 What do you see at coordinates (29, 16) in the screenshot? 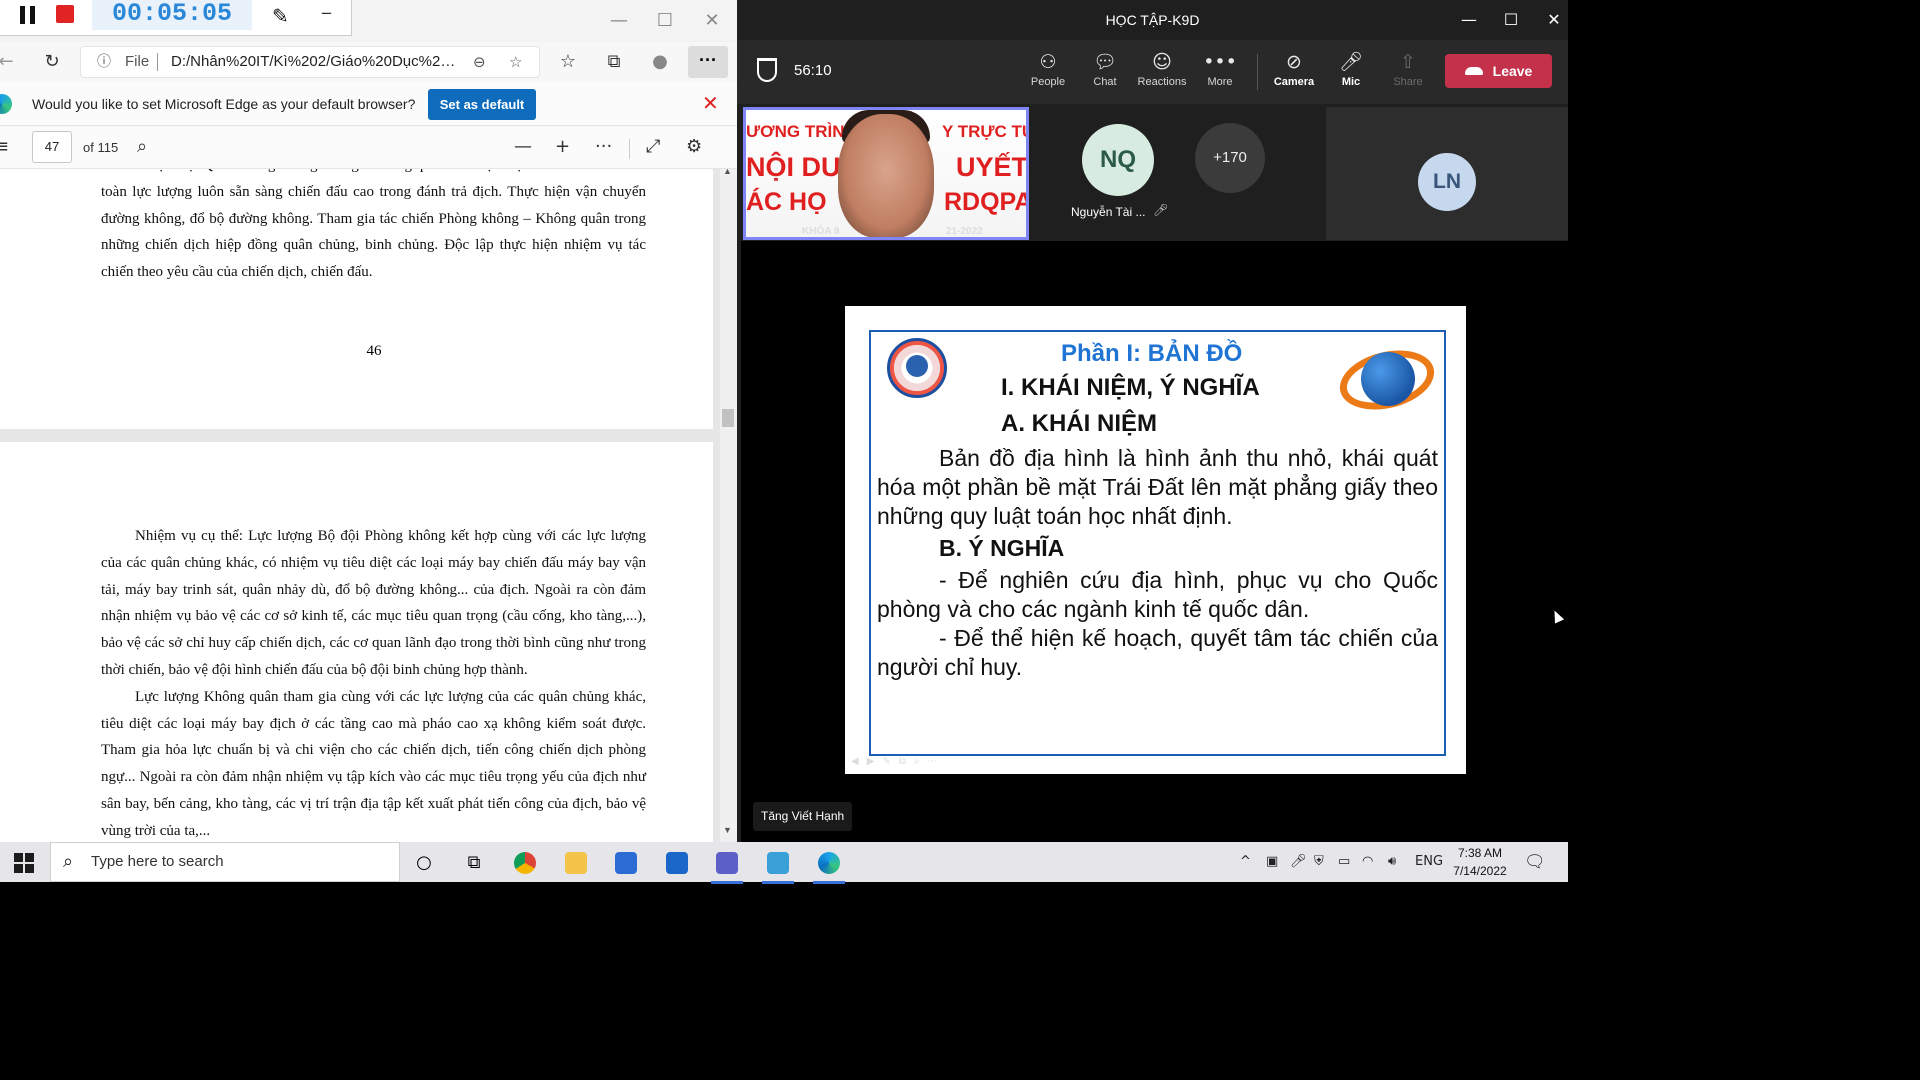
I see `pause-icon` at bounding box center [29, 16].